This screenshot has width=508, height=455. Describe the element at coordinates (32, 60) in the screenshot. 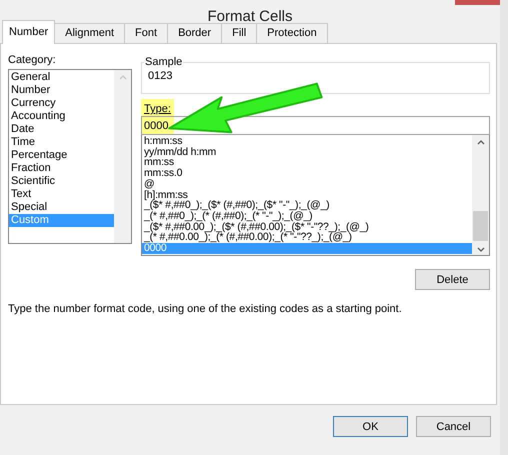

I see `category-label: Category:` at that location.